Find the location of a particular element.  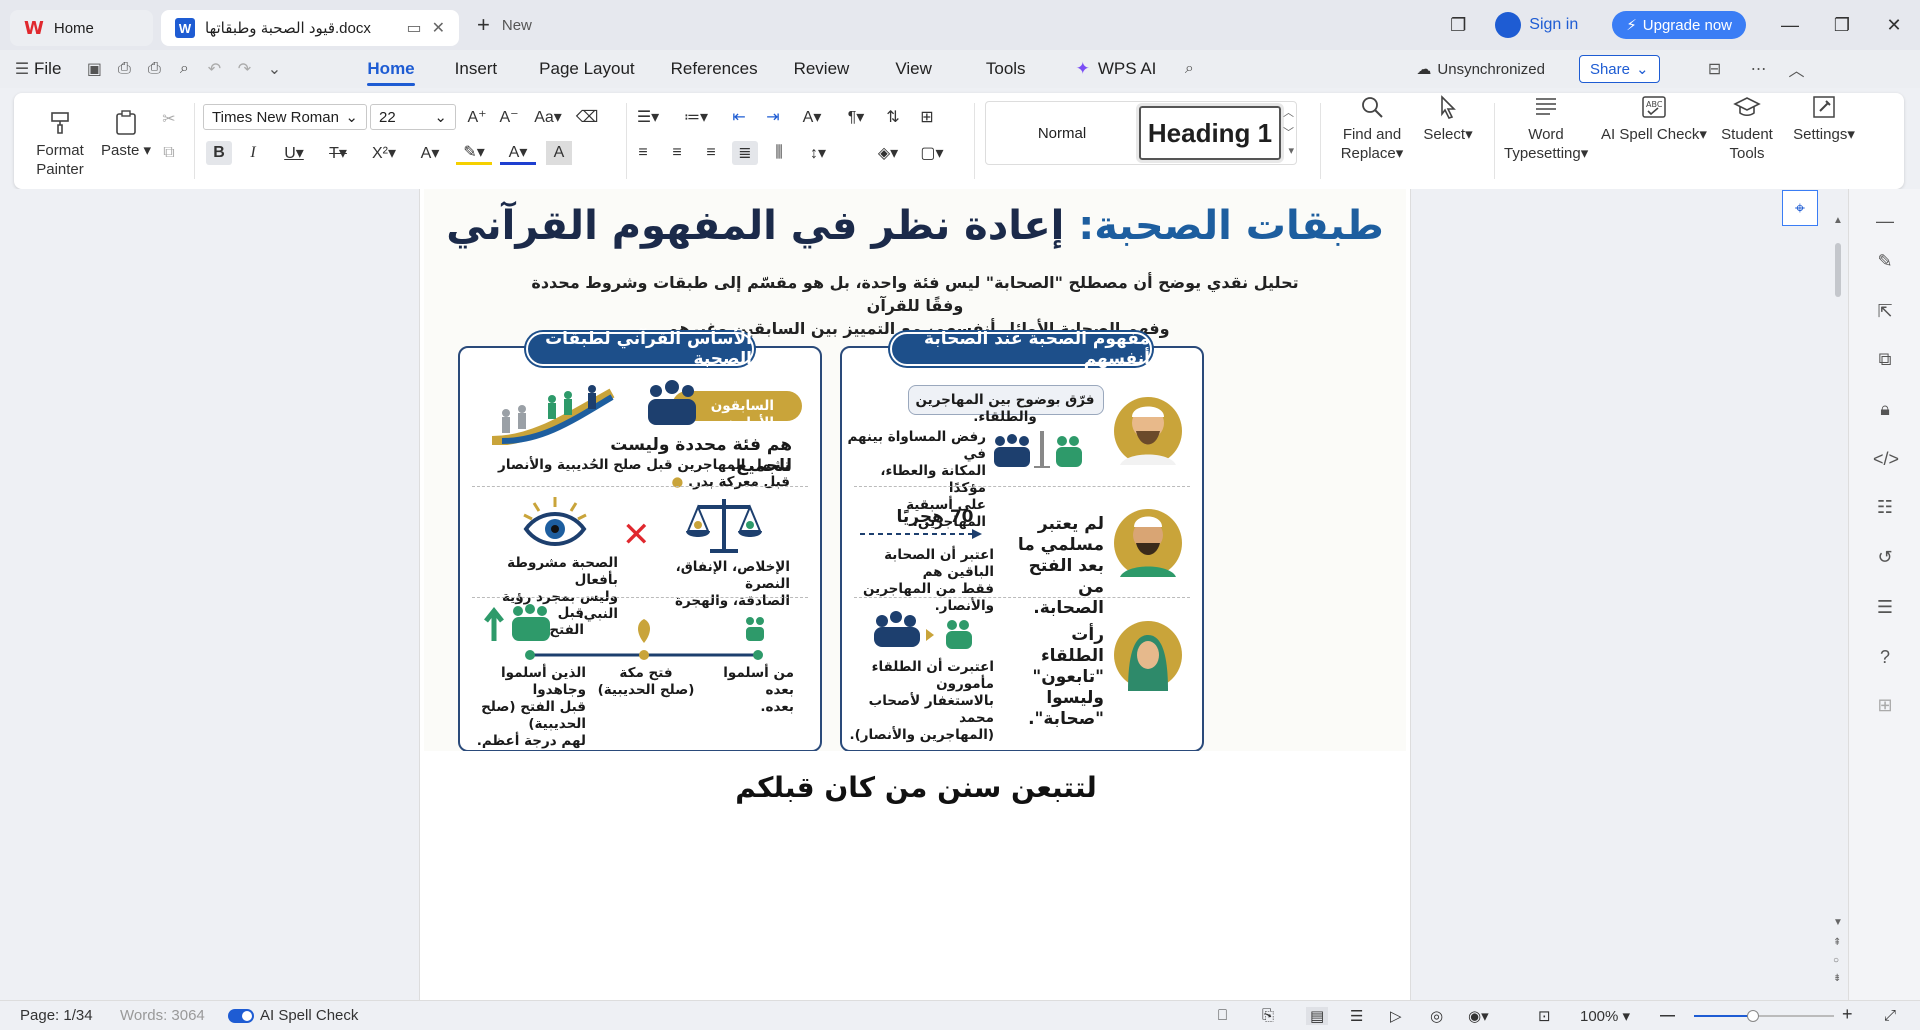

scissors-icon: ✂ is located at coordinates (169, 119).